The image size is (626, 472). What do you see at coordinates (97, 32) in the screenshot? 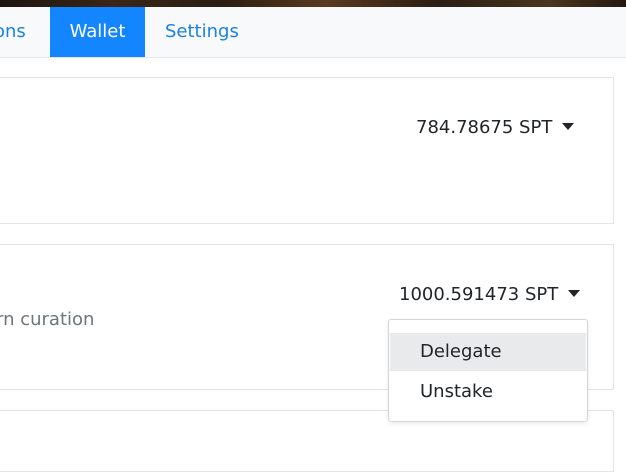
I see `tab-wallet: Wallet` at bounding box center [97, 32].